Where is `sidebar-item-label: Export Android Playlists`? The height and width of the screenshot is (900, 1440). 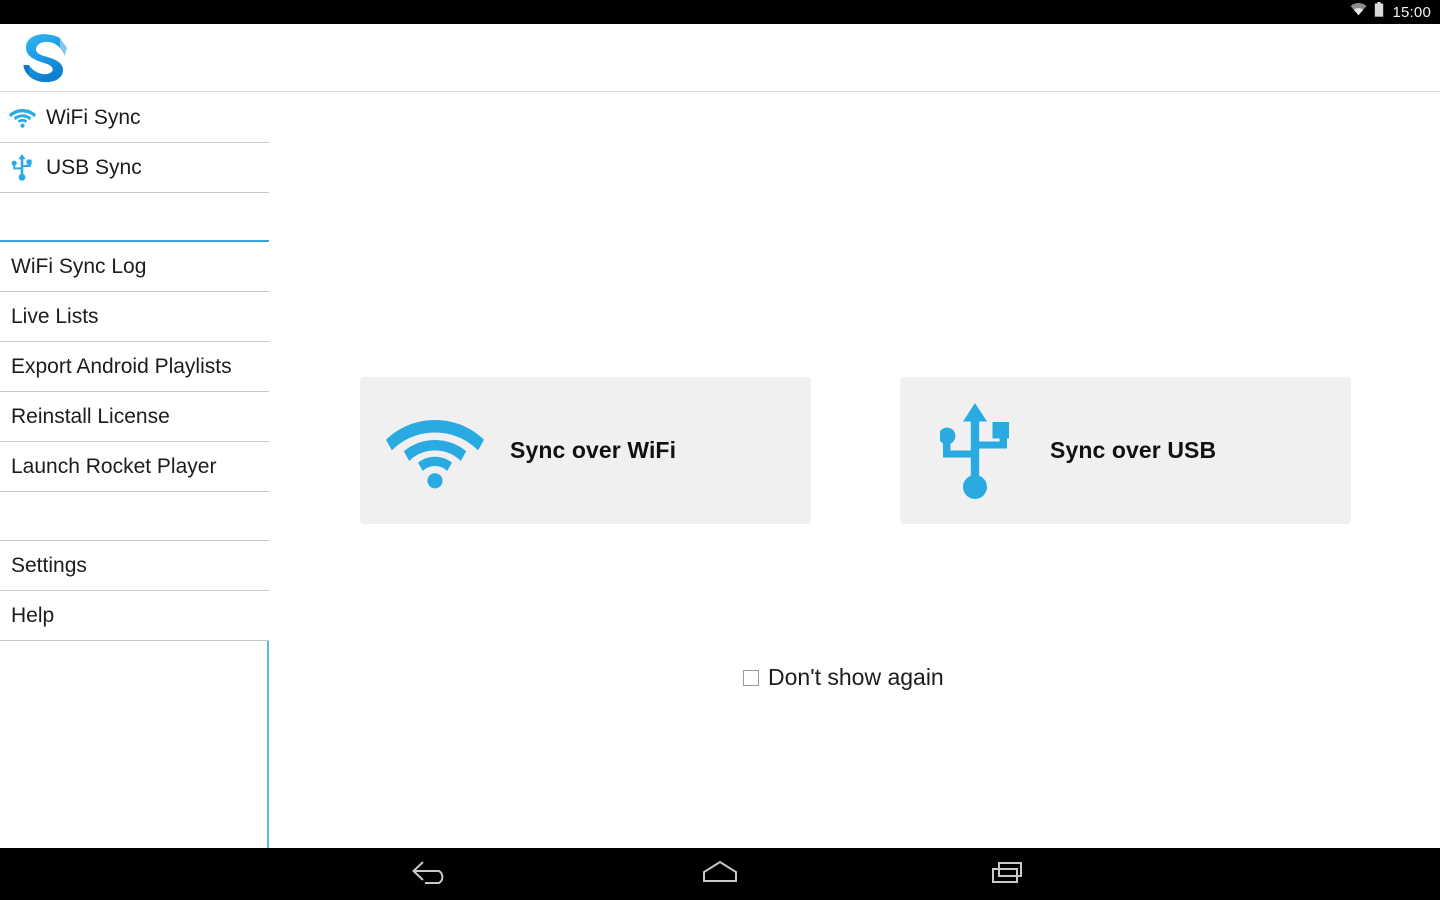
sidebar-item-label: Export Android Playlists is located at coordinates (121, 366).